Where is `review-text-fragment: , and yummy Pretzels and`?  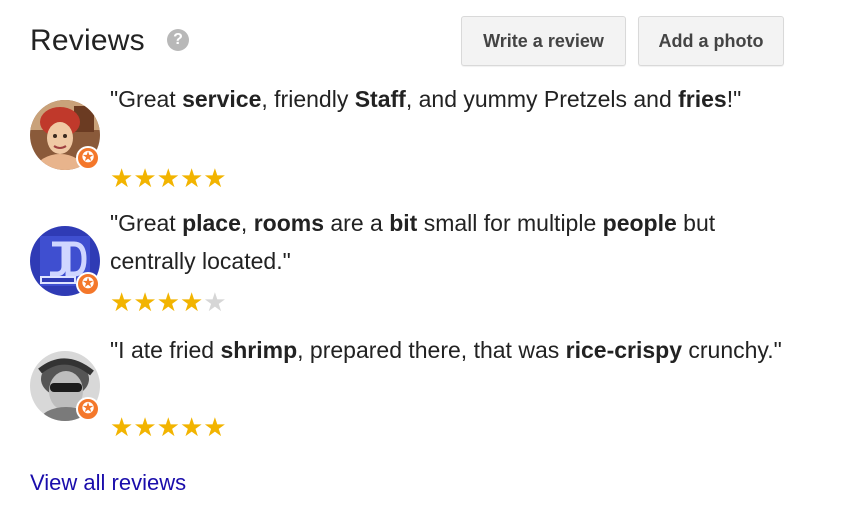 review-text-fragment: , and yummy Pretzels and is located at coordinates (542, 99).